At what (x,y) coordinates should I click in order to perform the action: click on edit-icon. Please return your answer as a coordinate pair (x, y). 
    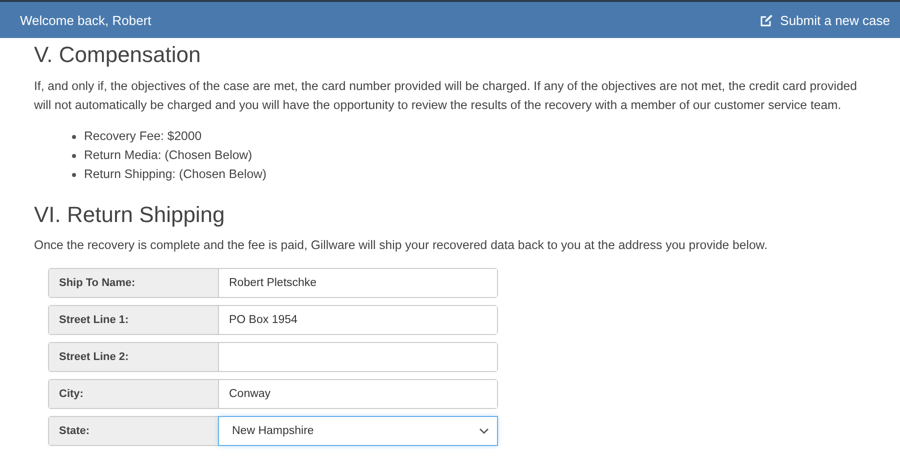
    Looking at the image, I should click on (767, 20).